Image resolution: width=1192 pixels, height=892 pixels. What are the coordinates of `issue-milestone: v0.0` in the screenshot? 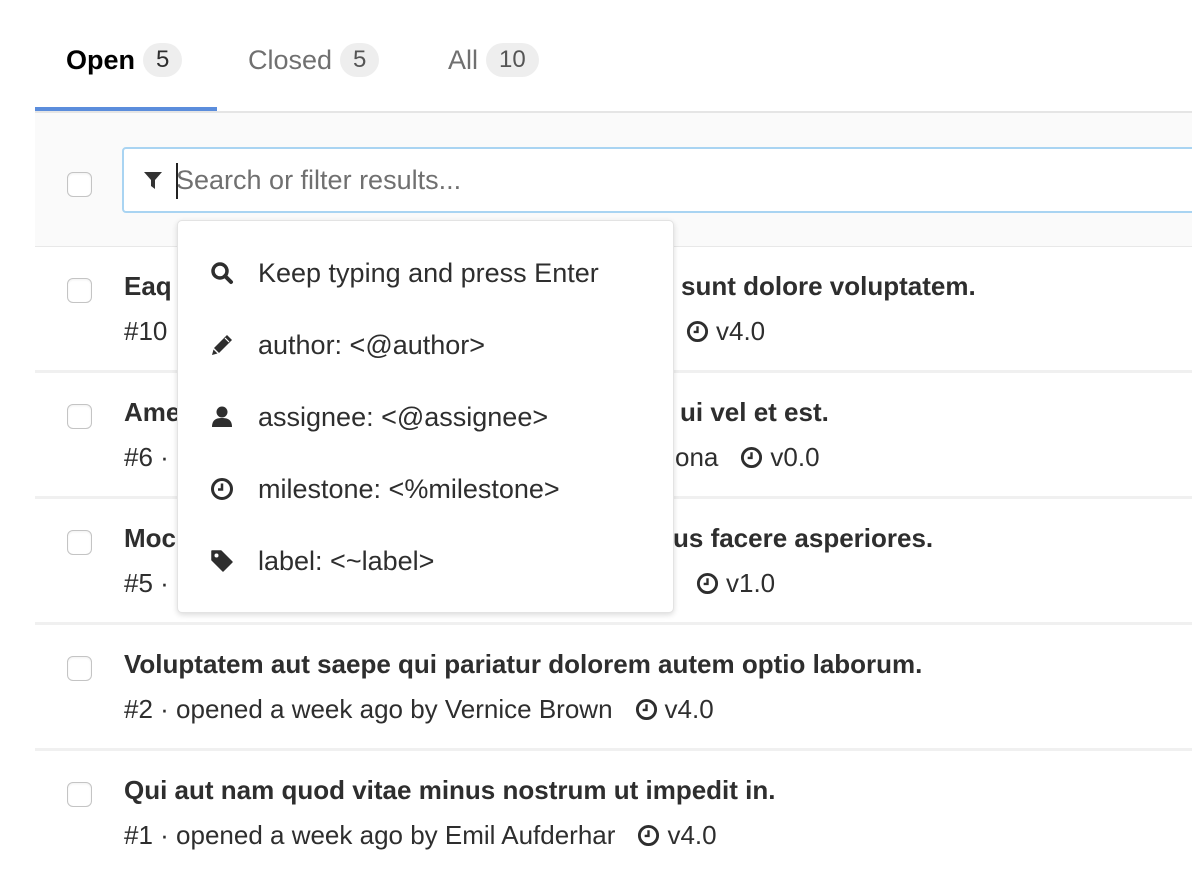 It's located at (780, 457).